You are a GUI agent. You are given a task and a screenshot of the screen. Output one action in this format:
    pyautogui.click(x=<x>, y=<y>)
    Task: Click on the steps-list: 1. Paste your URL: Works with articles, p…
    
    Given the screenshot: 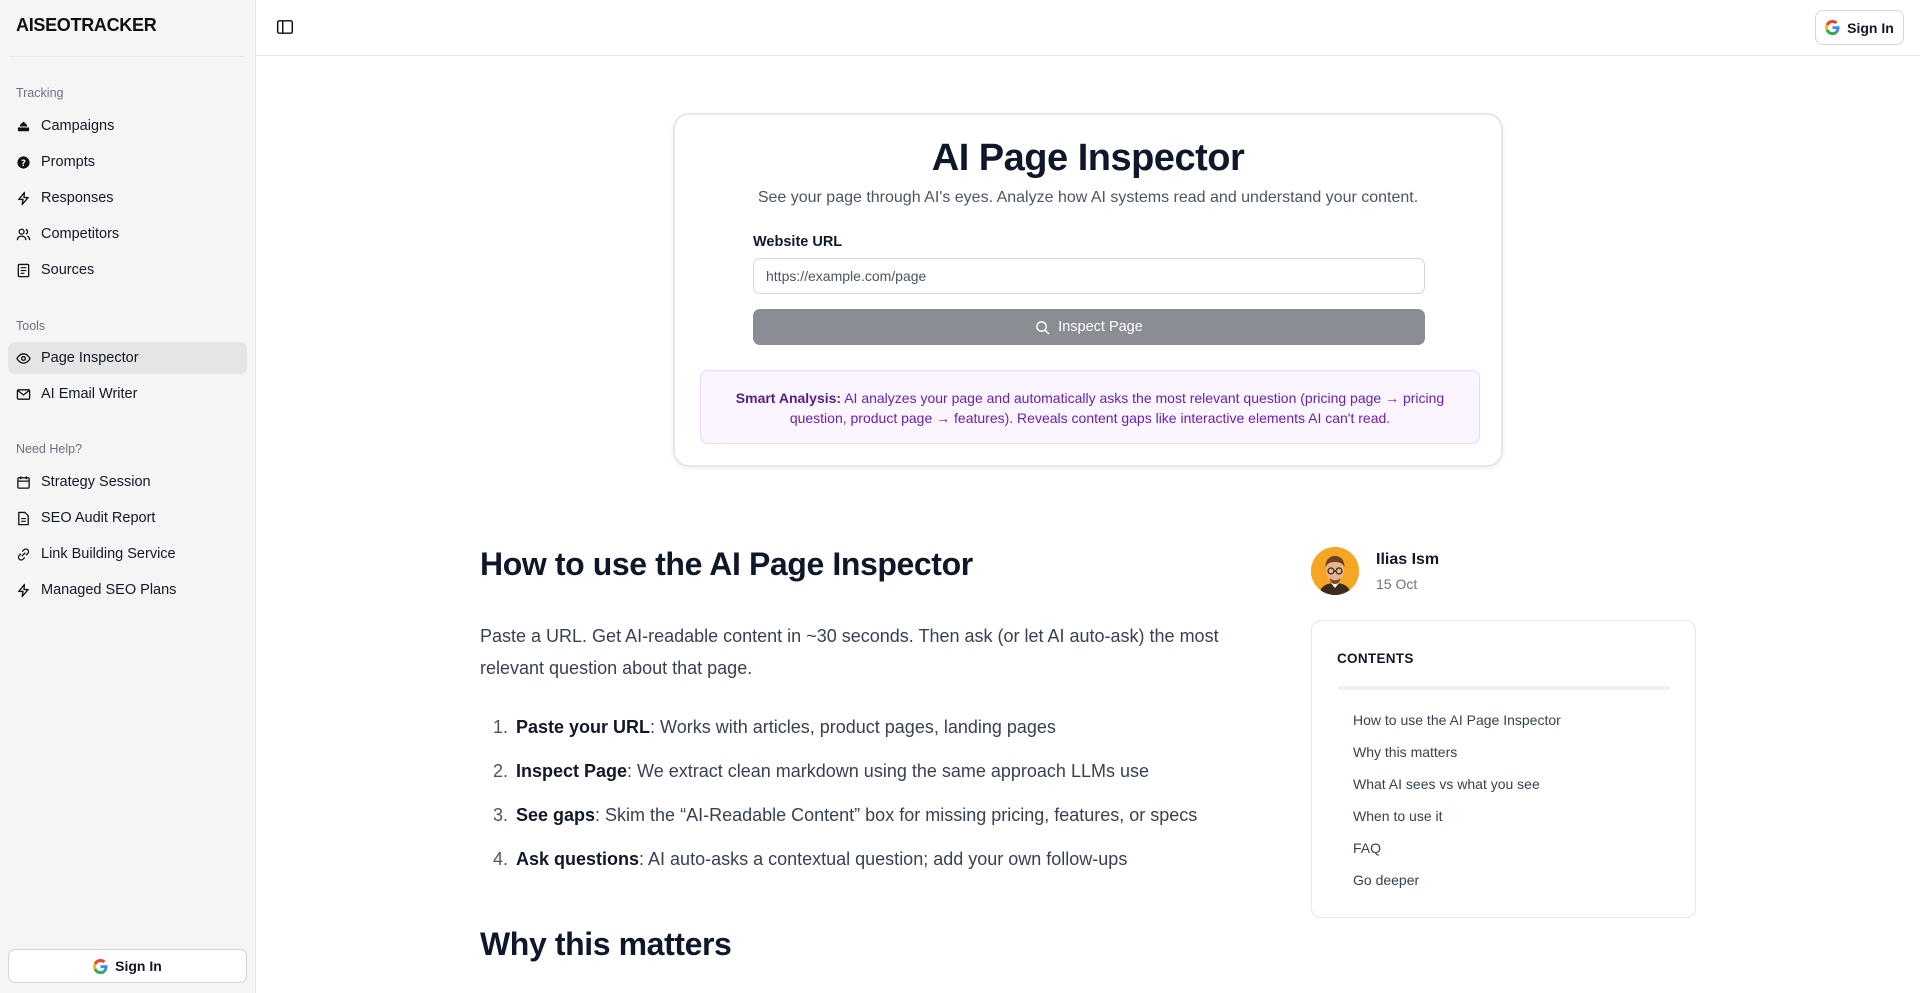 What is the action you would take?
    pyautogui.click(x=875, y=793)
    